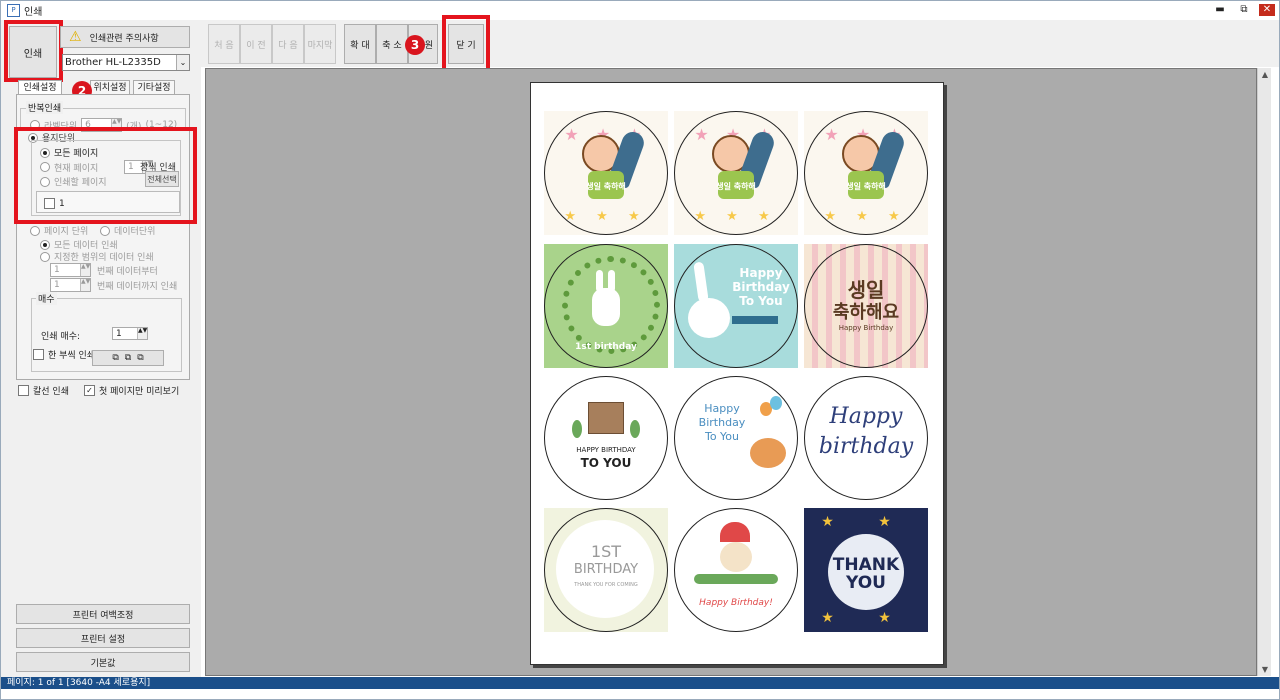  What do you see at coordinates (66, 232) in the screenshot?
I see `page-unit-label: 페이지 단위` at bounding box center [66, 232].